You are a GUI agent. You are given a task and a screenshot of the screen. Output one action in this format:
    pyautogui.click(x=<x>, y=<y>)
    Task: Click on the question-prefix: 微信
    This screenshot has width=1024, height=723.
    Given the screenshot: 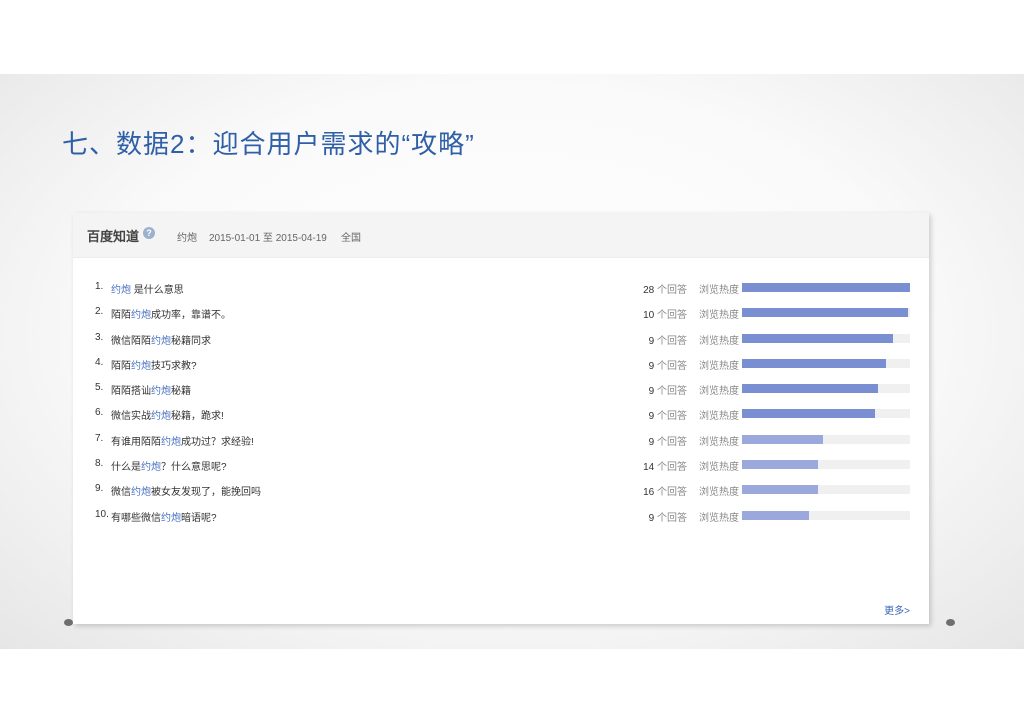 What is the action you would take?
    pyautogui.click(x=121, y=493)
    